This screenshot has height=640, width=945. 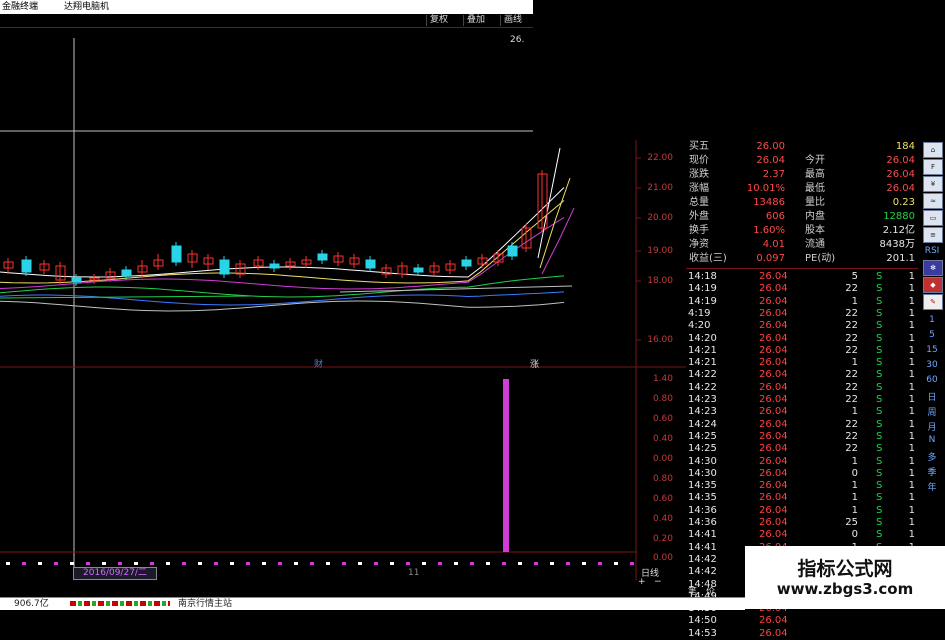 I want to click on quote-label-2: 最高, so click(x=815, y=174).